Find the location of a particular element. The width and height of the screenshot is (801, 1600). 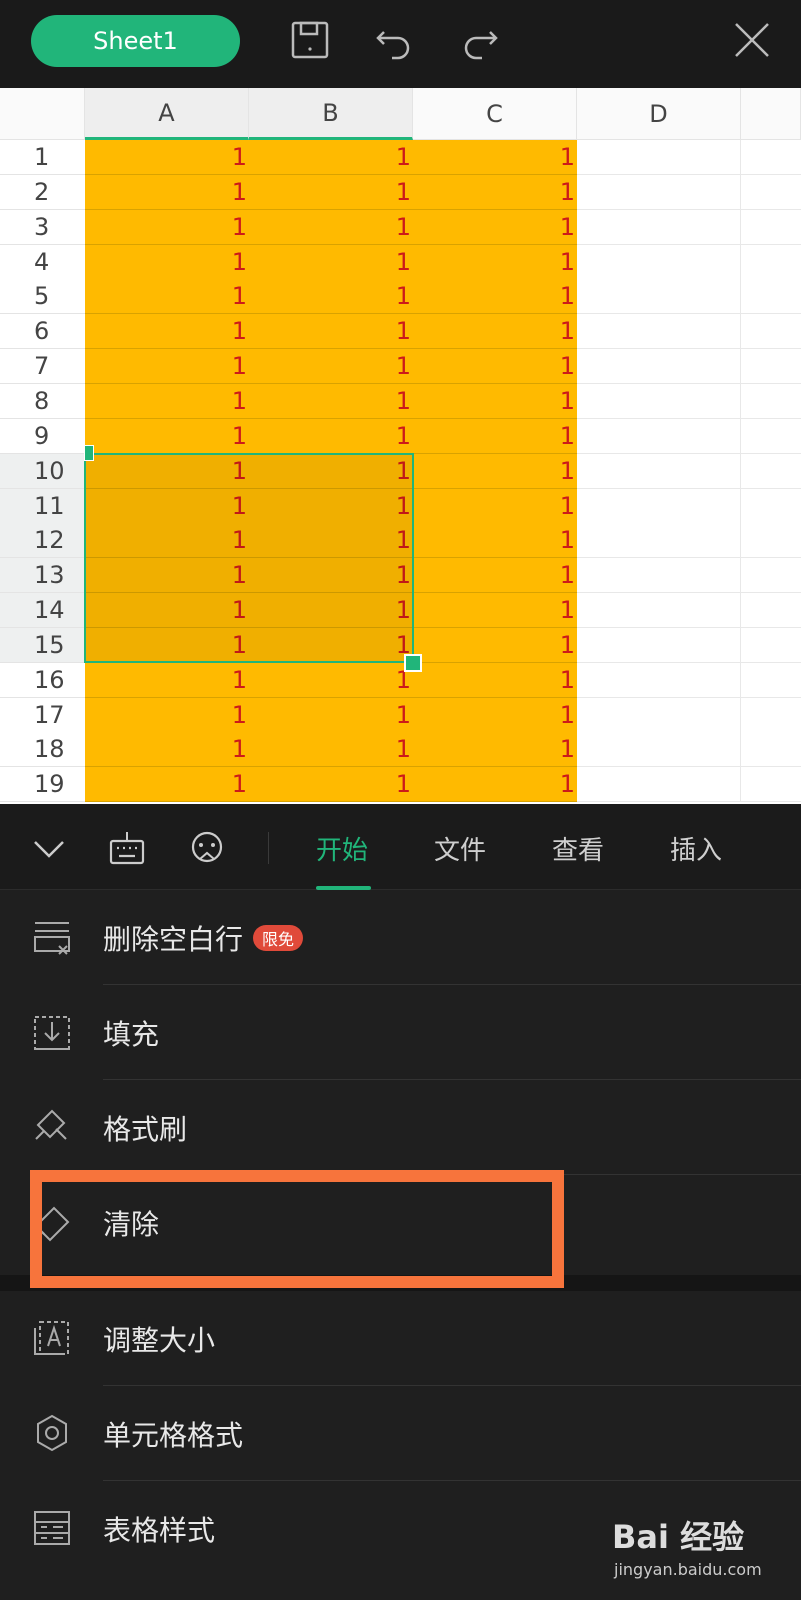

menu-item-resize: 调整大小 is located at coordinates (400, 1338).